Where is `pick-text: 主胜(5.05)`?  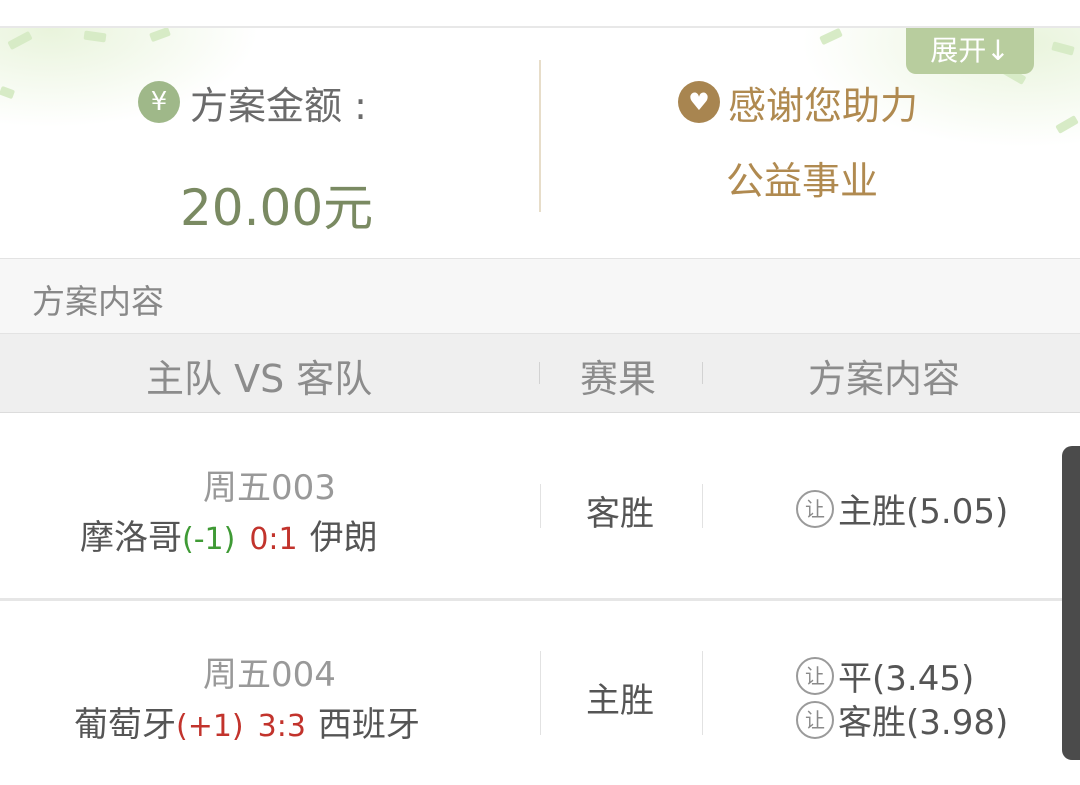 pick-text: 主胜(5.05) is located at coordinates (923, 512).